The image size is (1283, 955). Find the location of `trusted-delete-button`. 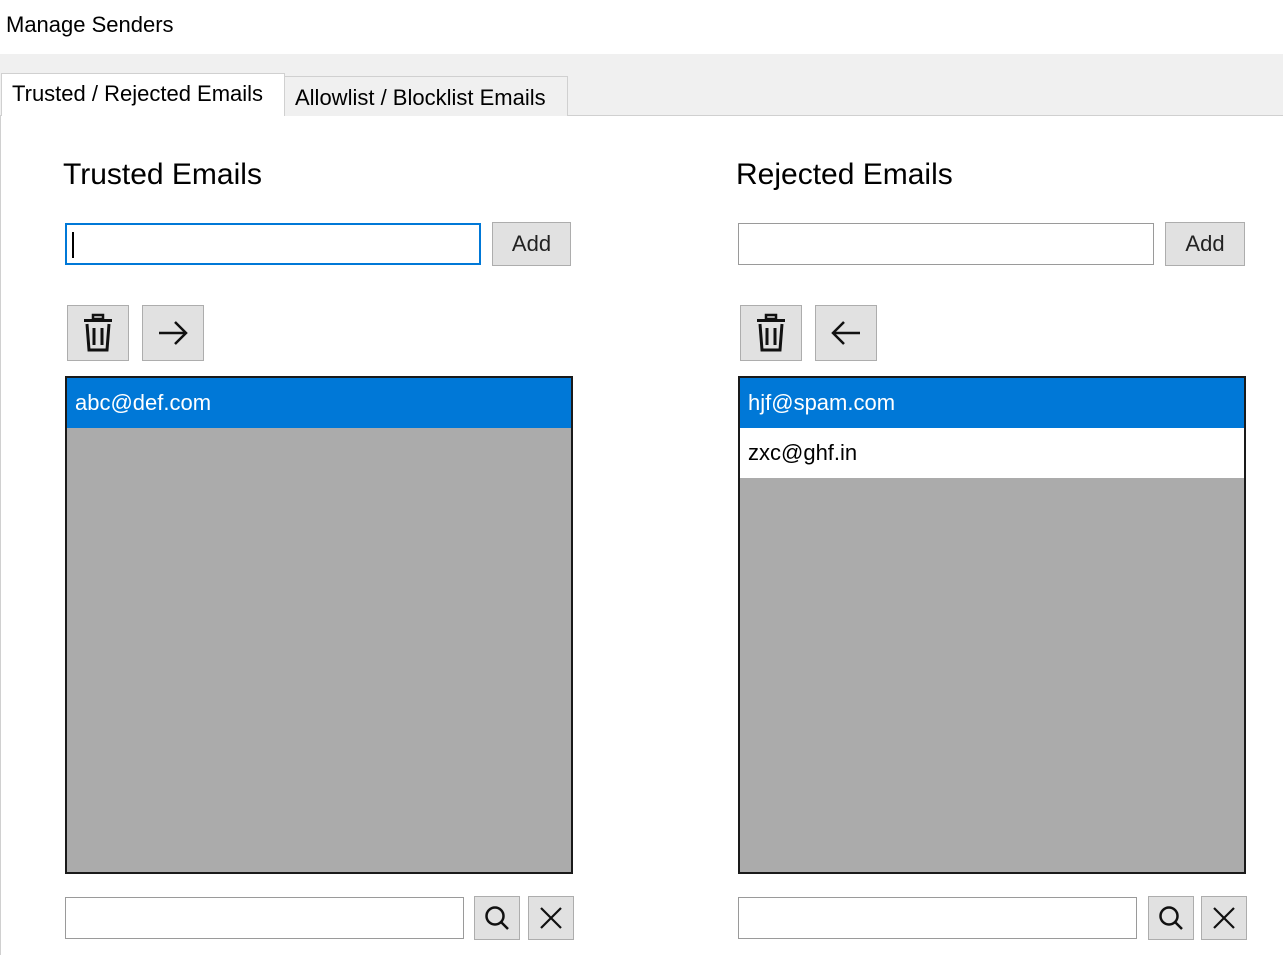

trusted-delete-button is located at coordinates (98, 333).